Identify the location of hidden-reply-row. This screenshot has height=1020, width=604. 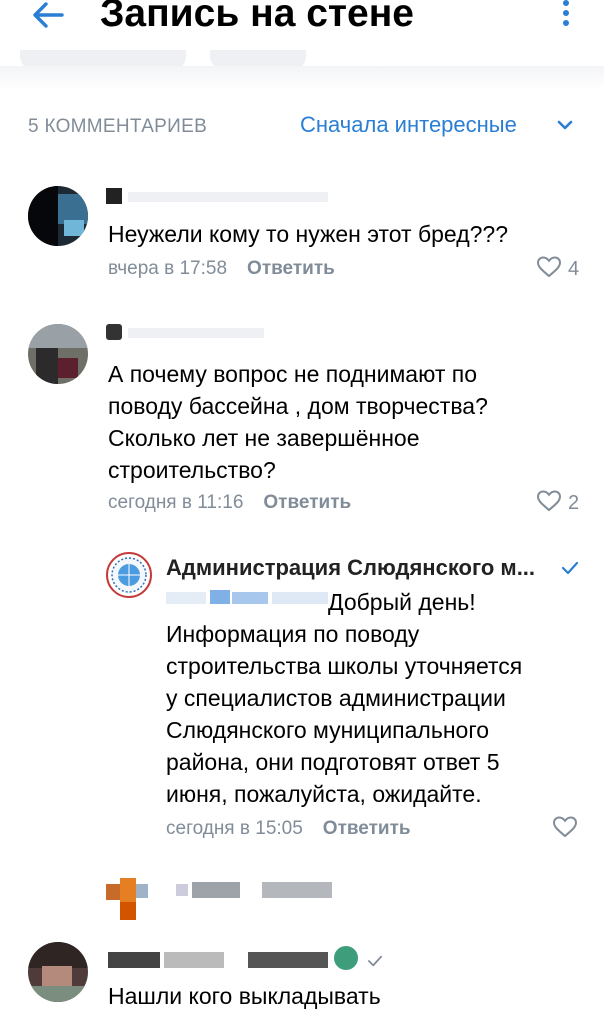
(302, 897).